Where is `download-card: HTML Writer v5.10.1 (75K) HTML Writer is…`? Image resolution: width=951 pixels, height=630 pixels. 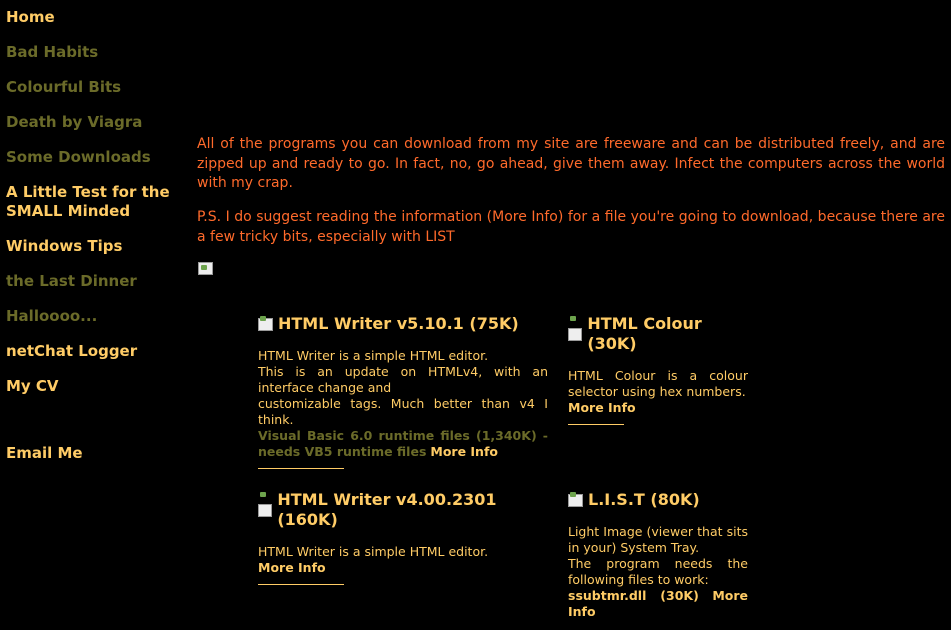 download-card: HTML Writer v5.10.1 (75K) HTML Writer is… is located at coordinates (403, 391).